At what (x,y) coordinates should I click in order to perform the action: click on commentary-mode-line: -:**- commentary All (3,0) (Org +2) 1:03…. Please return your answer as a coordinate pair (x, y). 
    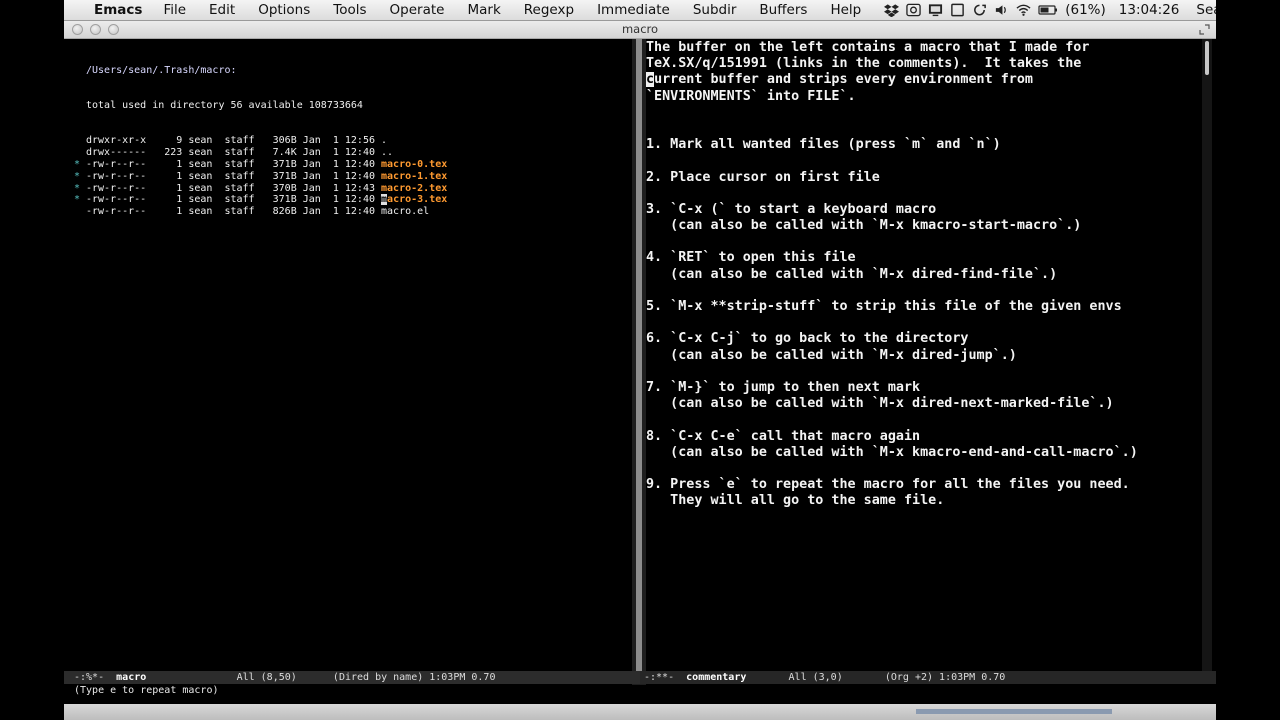
    Looking at the image, I should click on (928, 677).